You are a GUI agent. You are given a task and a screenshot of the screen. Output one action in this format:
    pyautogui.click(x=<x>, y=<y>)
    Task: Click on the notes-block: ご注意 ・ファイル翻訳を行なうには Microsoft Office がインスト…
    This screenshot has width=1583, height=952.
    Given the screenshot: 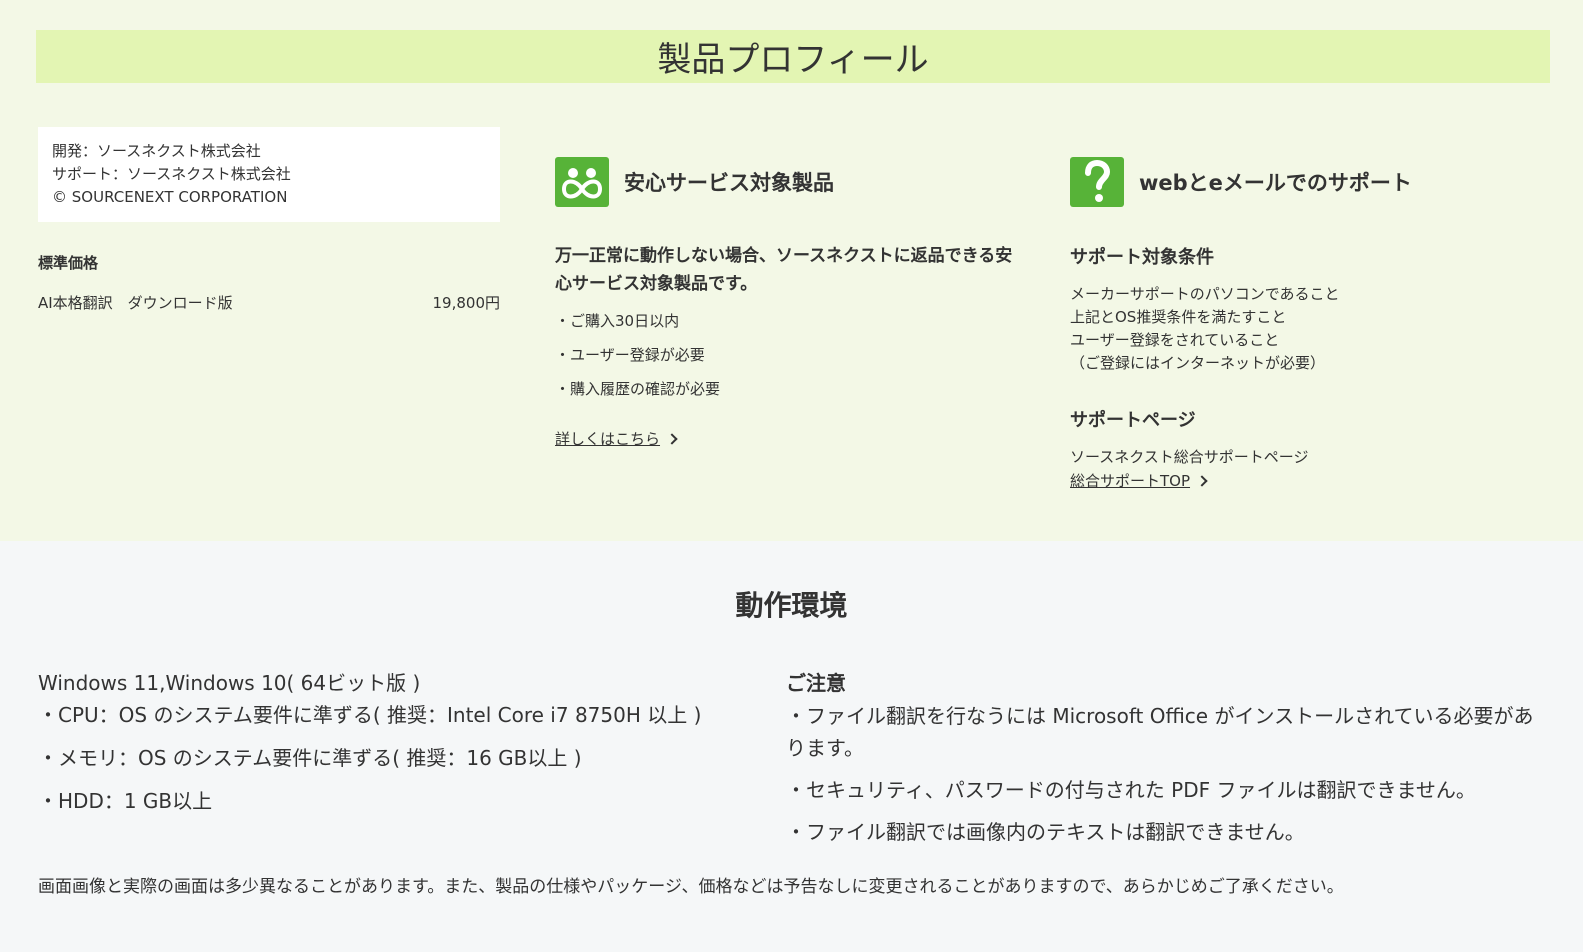 What is the action you would take?
    pyautogui.click(x=1161, y=763)
    